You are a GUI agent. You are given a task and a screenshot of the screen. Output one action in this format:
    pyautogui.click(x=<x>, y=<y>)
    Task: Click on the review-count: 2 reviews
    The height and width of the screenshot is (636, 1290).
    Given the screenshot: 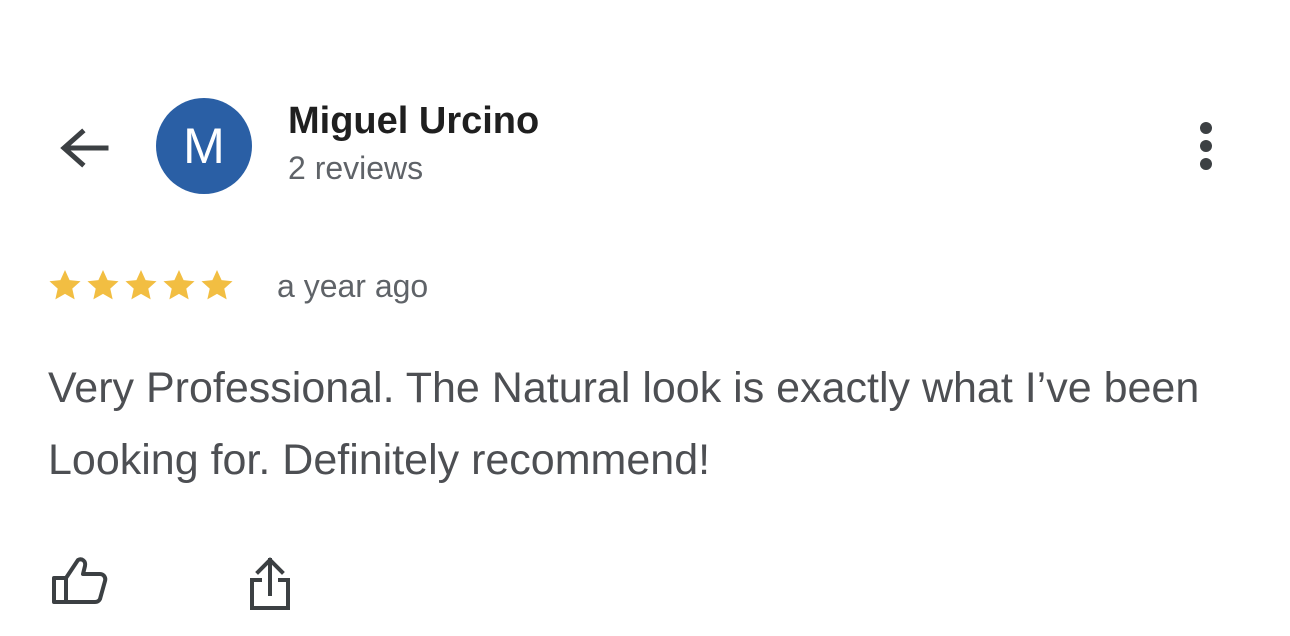 What is the action you would take?
    pyautogui.click(x=356, y=168)
    